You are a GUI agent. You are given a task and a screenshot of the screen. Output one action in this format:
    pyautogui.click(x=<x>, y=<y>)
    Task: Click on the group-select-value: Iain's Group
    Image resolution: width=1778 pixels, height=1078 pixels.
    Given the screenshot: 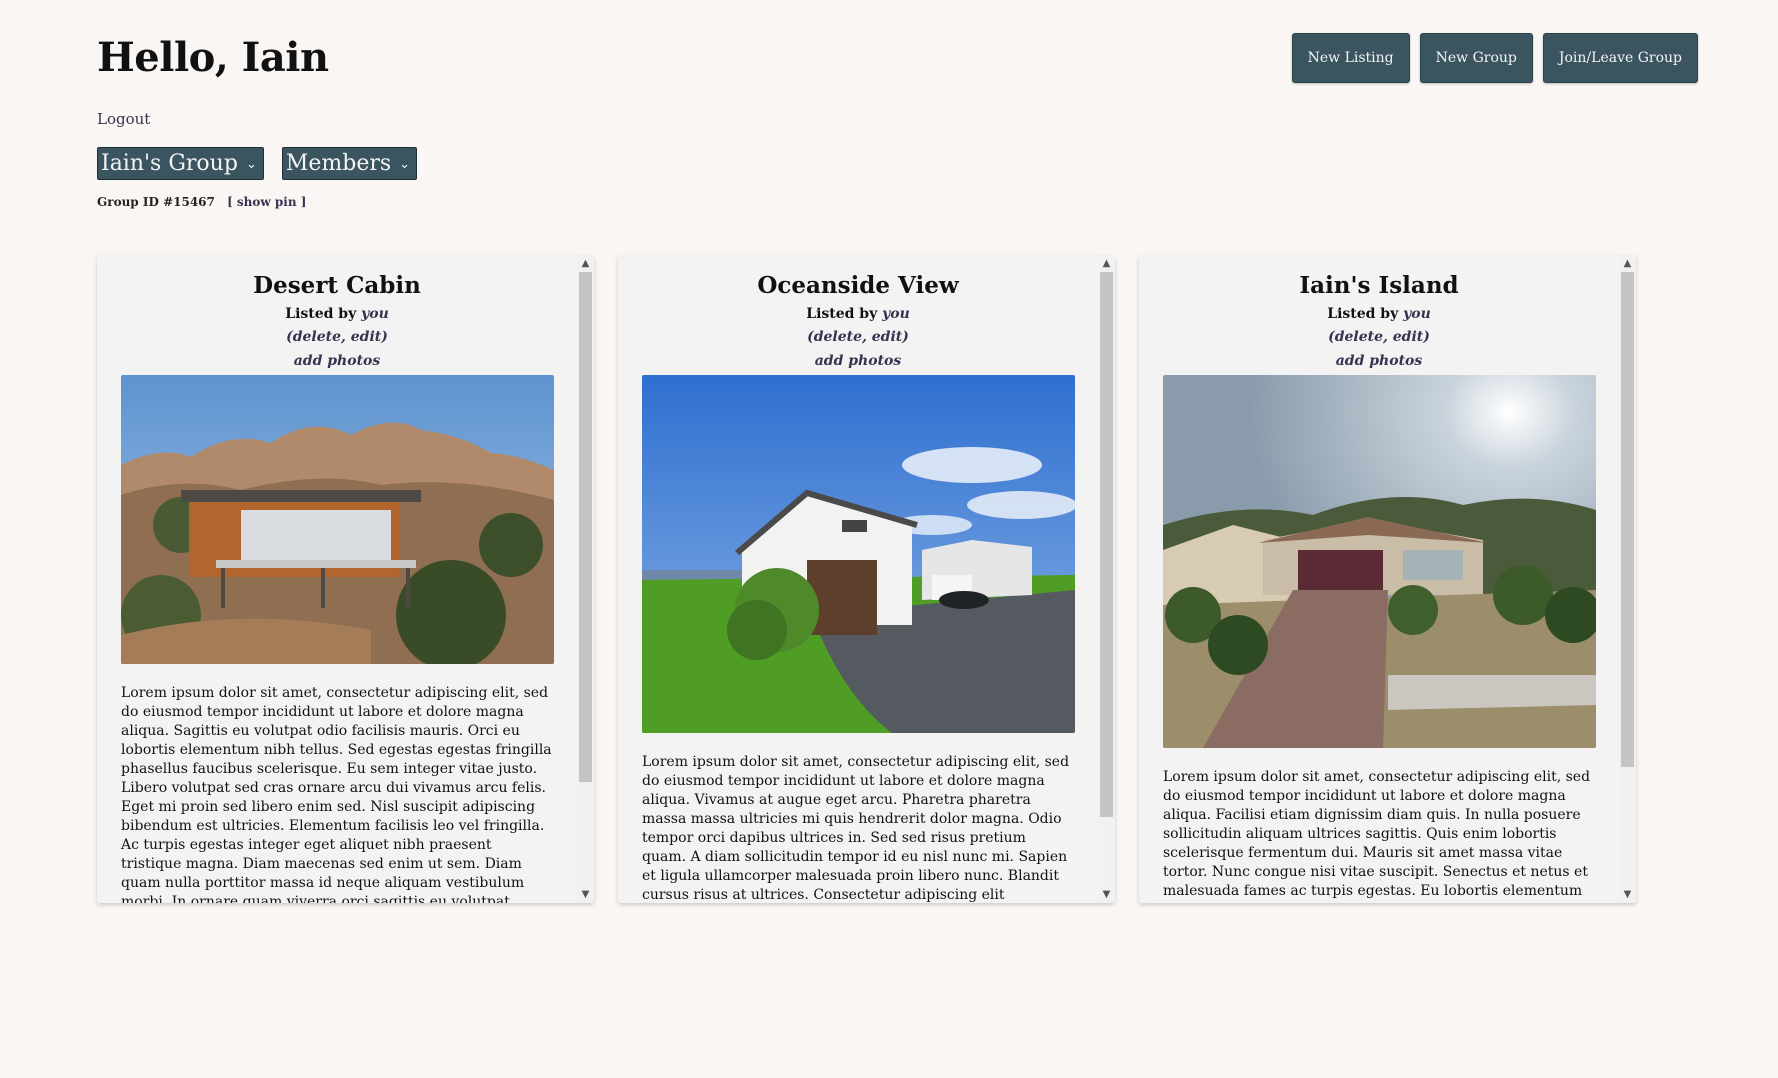 What is the action you would take?
    pyautogui.click(x=169, y=163)
    